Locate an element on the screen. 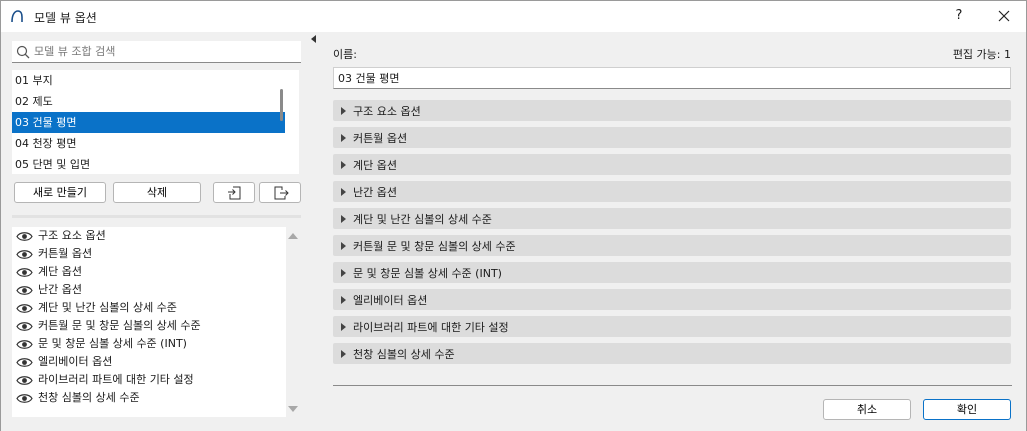 The height and width of the screenshot is (431, 1027). export-button is located at coordinates (280, 192).